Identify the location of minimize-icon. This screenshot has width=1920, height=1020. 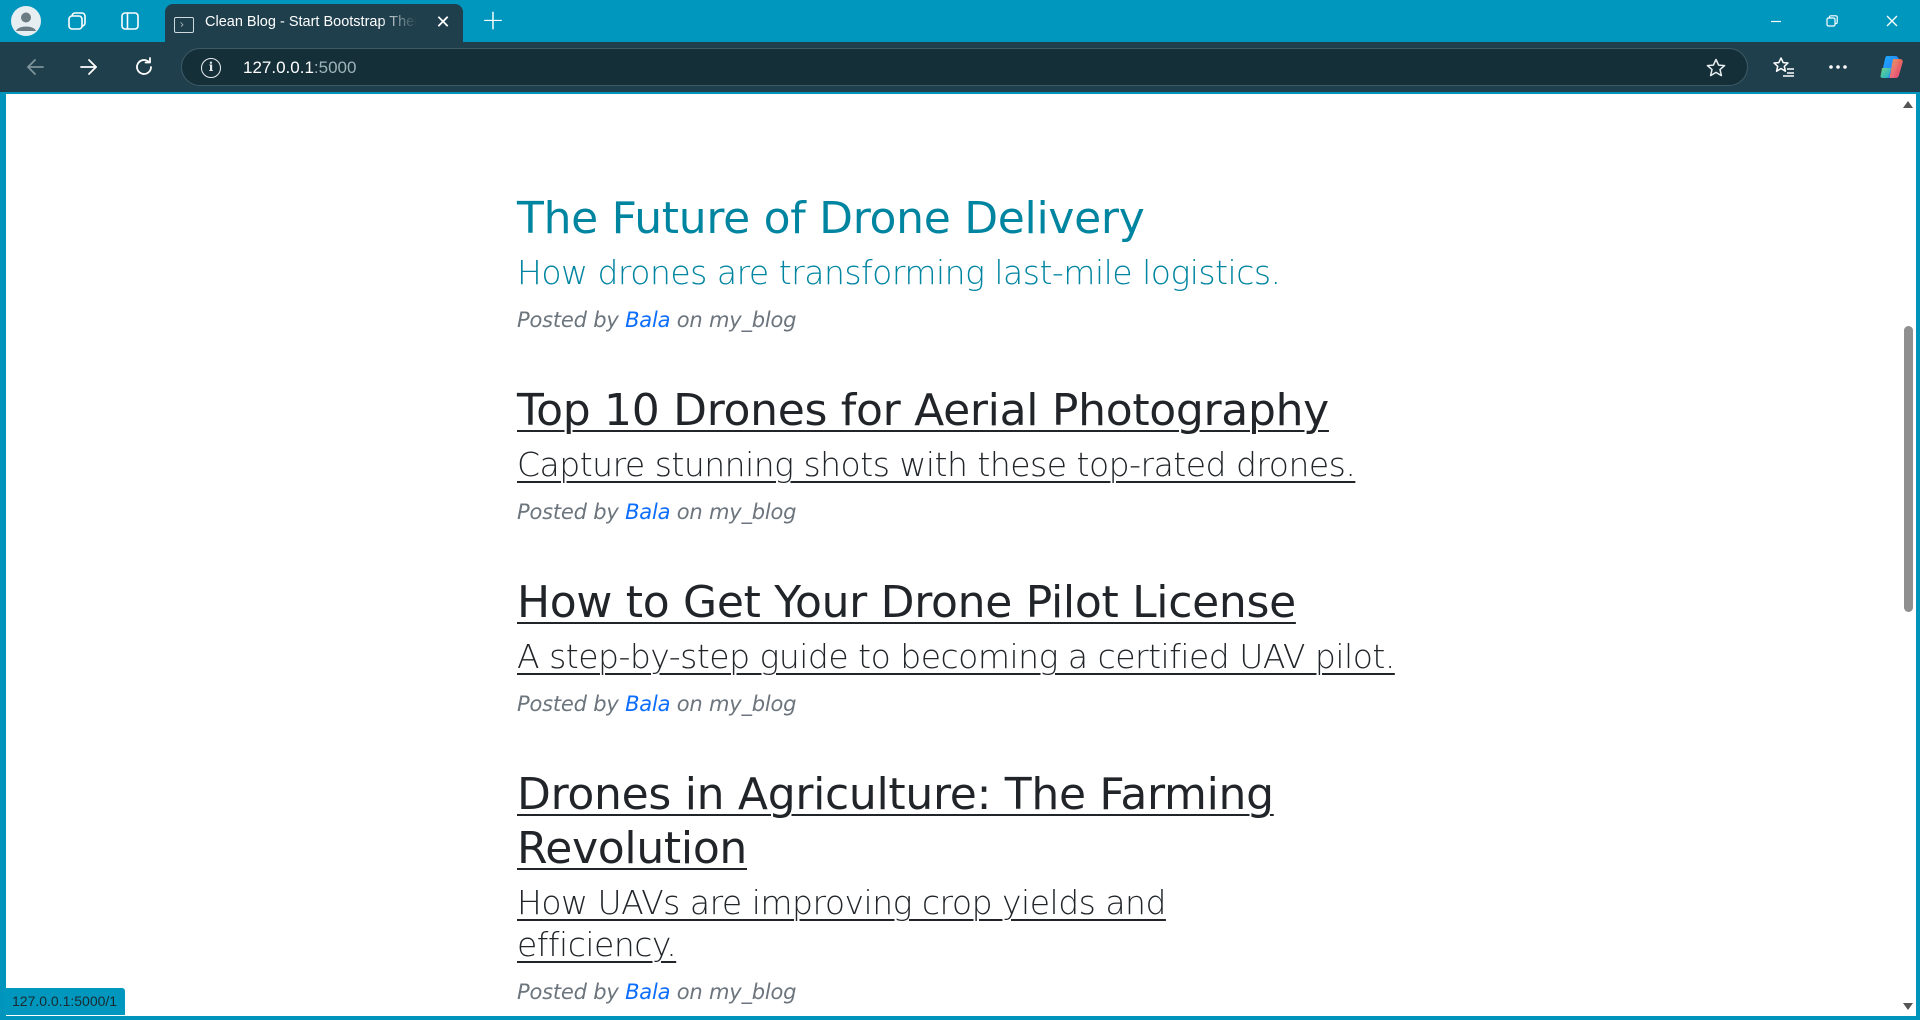
(1776, 21).